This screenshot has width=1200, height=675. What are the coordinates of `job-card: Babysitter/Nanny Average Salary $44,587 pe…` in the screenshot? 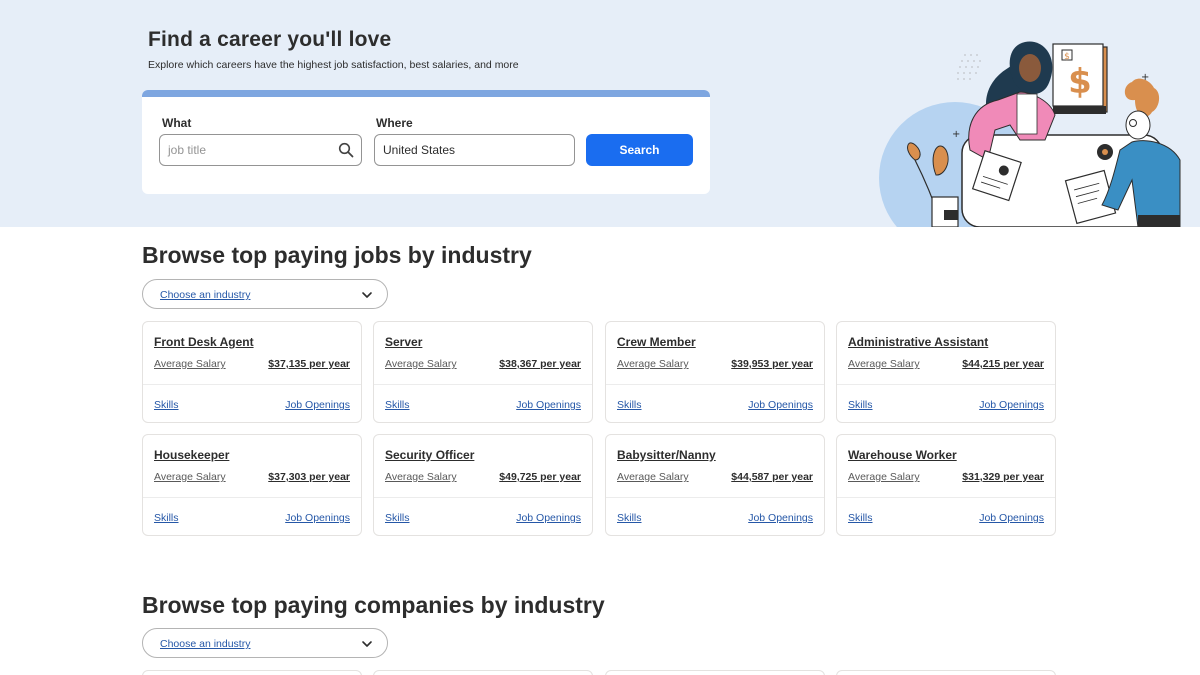 It's located at (715, 485).